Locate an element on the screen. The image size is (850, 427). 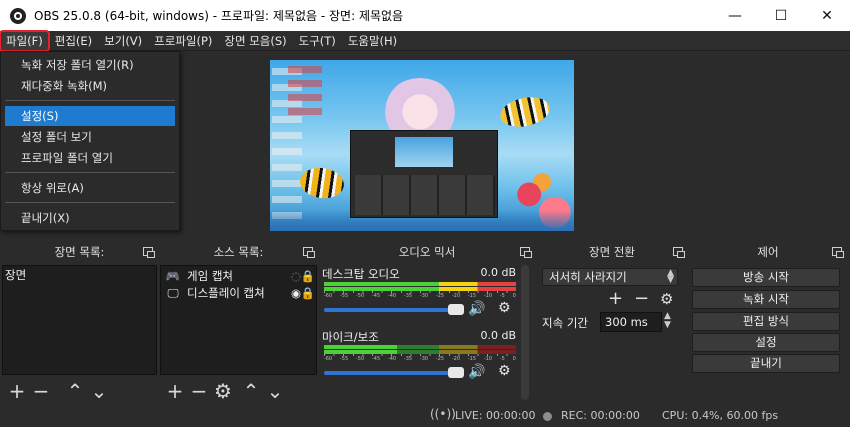
record-indicator-icon is located at coordinates (547, 416).